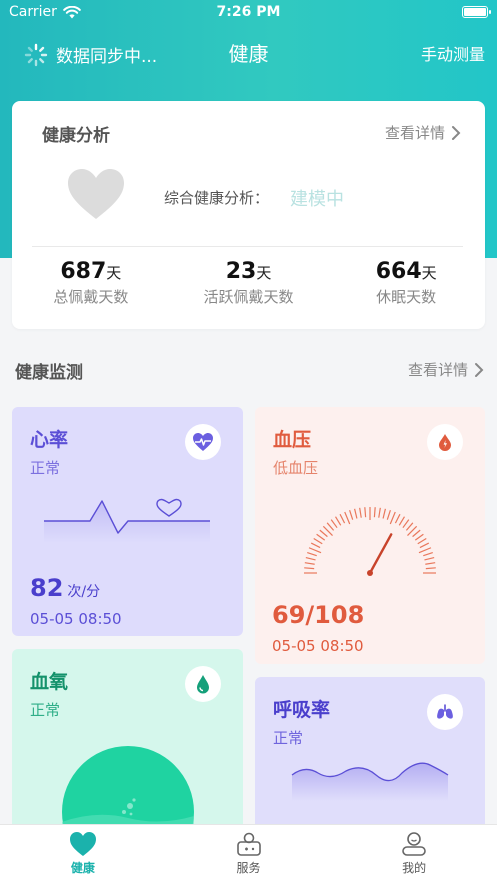 This screenshot has height=883, width=497. What do you see at coordinates (445, 442) in the screenshot?
I see `blood-drop-icon` at bounding box center [445, 442].